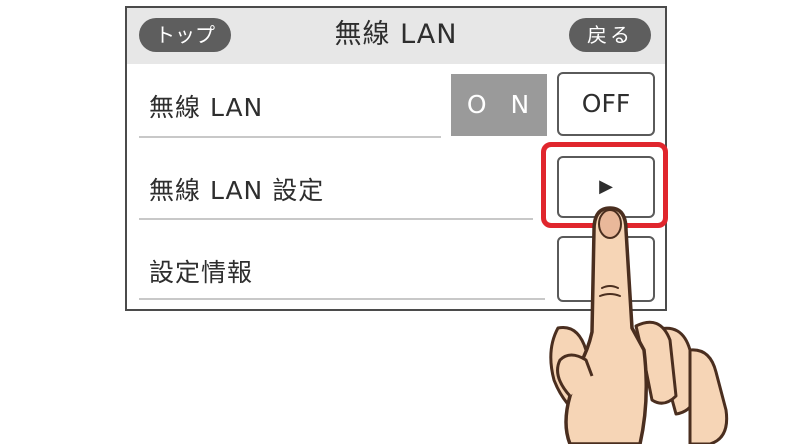  I want to click on header-bar: トップ 無線 LAN 戻る, so click(396, 36).